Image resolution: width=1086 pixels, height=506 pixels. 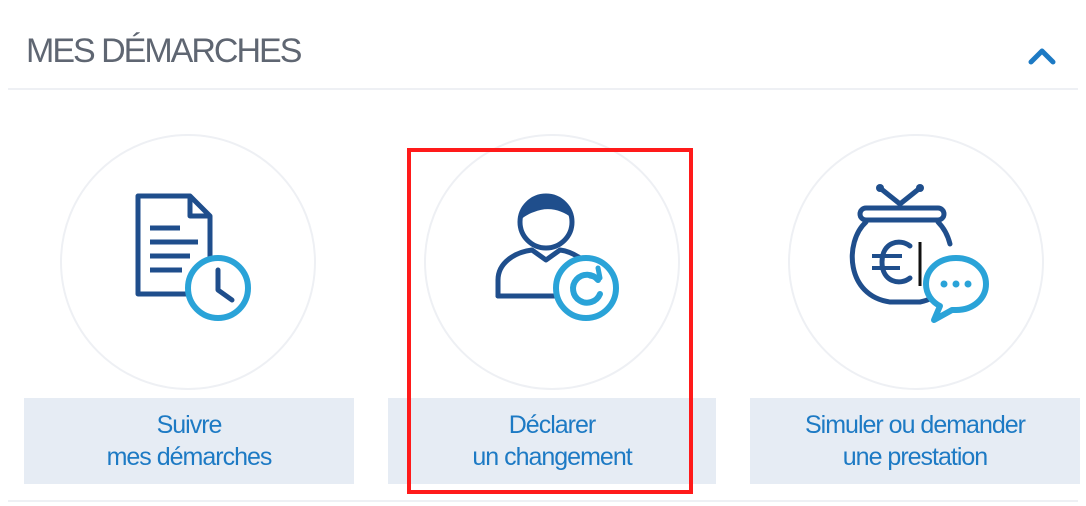 What do you see at coordinates (915, 457) in the screenshot?
I see `tile-label-line2: une prestation` at bounding box center [915, 457].